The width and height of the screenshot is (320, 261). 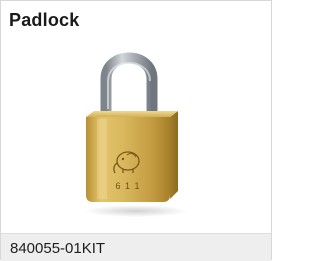 What do you see at coordinates (132, 114) in the screenshot?
I see `lock-body-top` at bounding box center [132, 114].